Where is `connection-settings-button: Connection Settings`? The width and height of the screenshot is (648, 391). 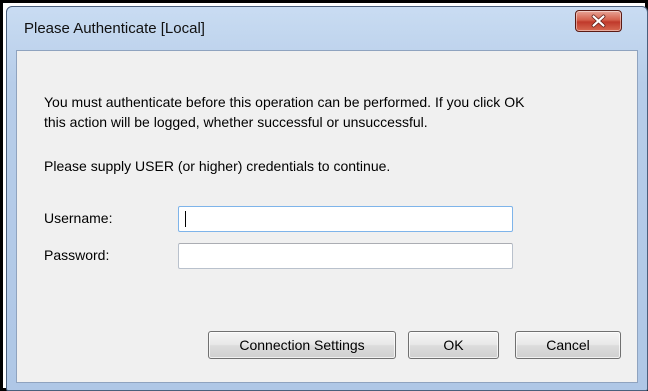 connection-settings-button: Connection Settings is located at coordinates (302, 345).